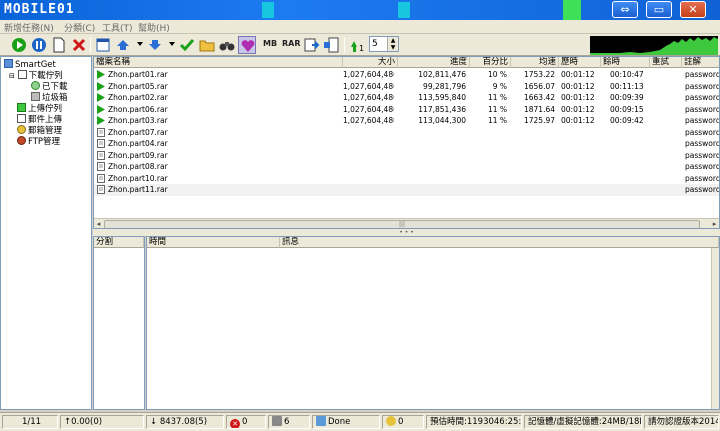 The height and width of the screenshot is (431, 720). What do you see at coordinates (407, 133) in the screenshot?
I see `table-row: Zhon.part07.rar password:` at bounding box center [407, 133].